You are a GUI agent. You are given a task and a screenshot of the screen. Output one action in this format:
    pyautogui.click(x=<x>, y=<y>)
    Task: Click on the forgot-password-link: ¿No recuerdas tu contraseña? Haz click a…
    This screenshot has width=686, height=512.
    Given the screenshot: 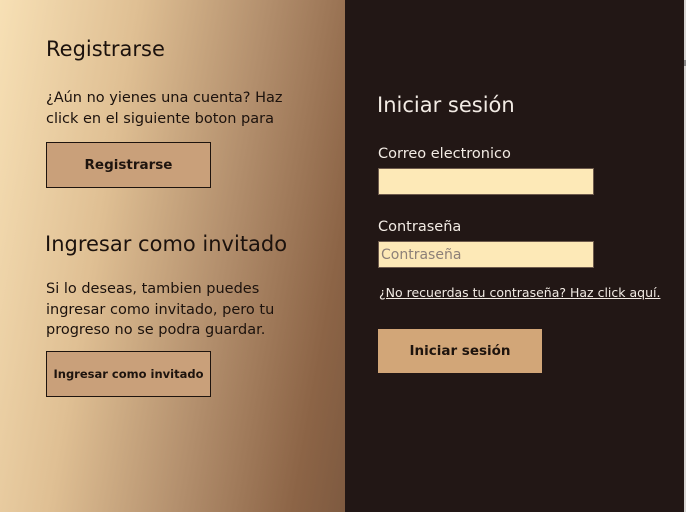 What is the action you would take?
    pyautogui.click(x=519, y=292)
    